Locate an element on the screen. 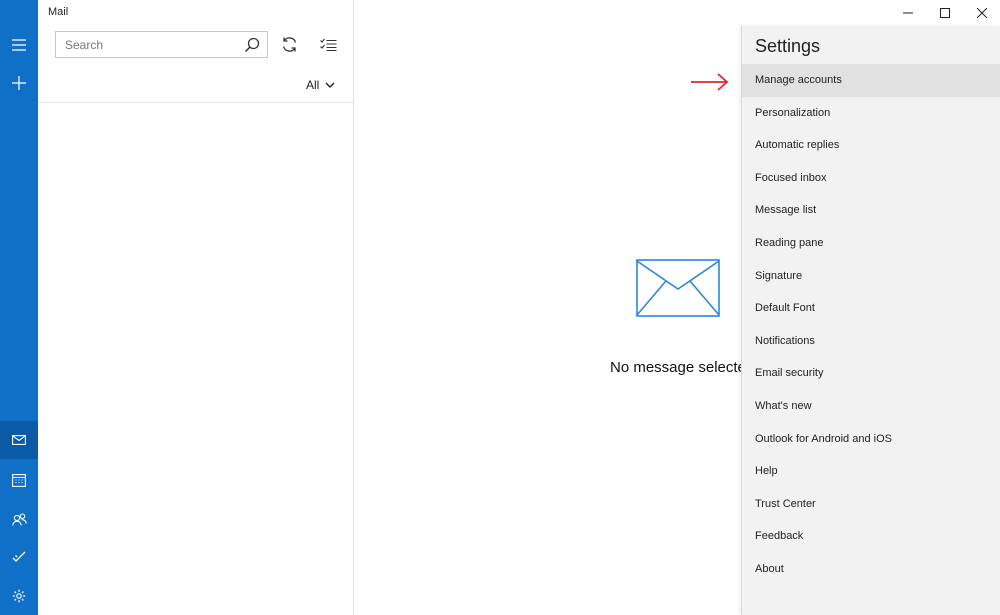  filter-dropdown: All is located at coordinates (320, 85).